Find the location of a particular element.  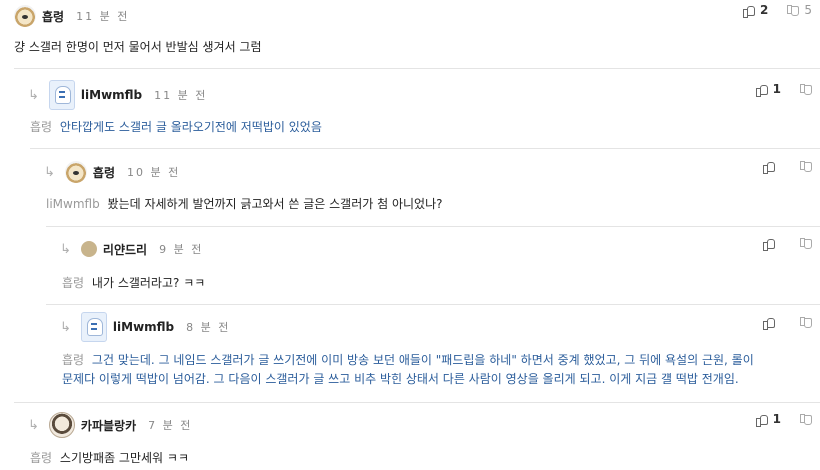

upvote-count: 2 is located at coordinates (764, 10).